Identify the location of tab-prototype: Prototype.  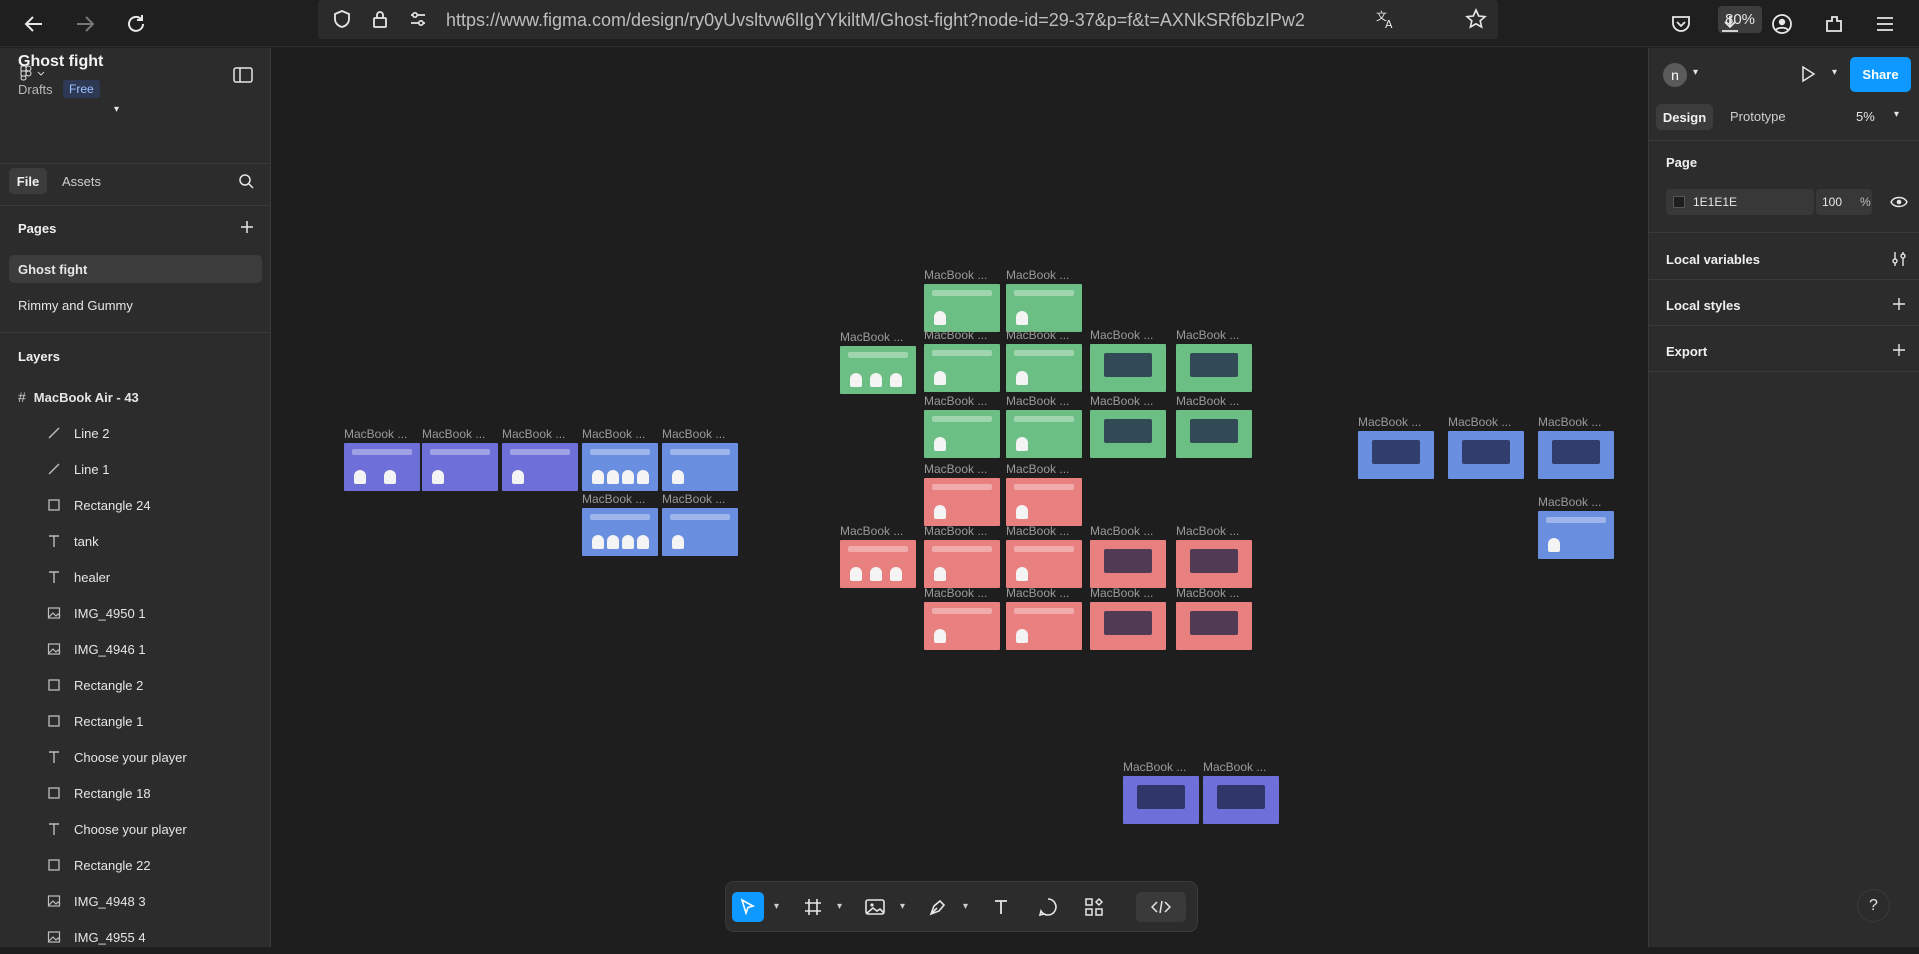
(1758, 116).